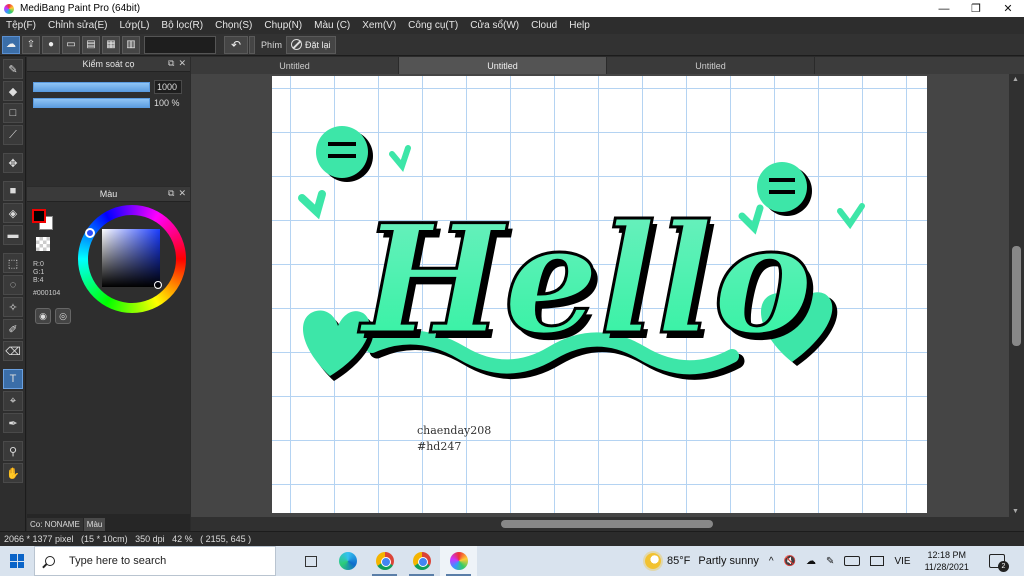 The image size is (1024, 576). Describe the element at coordinates (13, 451) in the screenshot. I see `pipette-tool-icon: ⚲` at that location.